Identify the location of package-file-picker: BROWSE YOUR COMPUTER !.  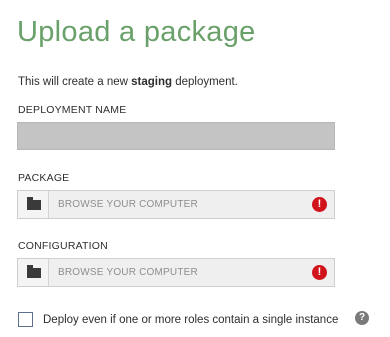
(176, 204).